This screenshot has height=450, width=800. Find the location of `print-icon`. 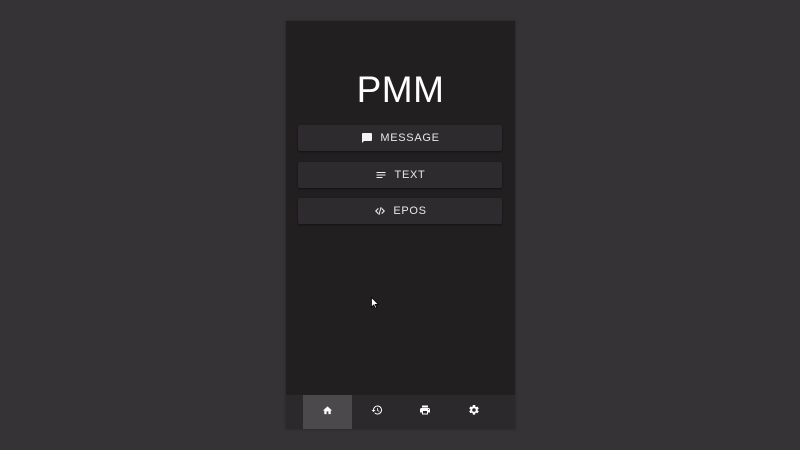

print-icon is located at coordinates (425, 412).